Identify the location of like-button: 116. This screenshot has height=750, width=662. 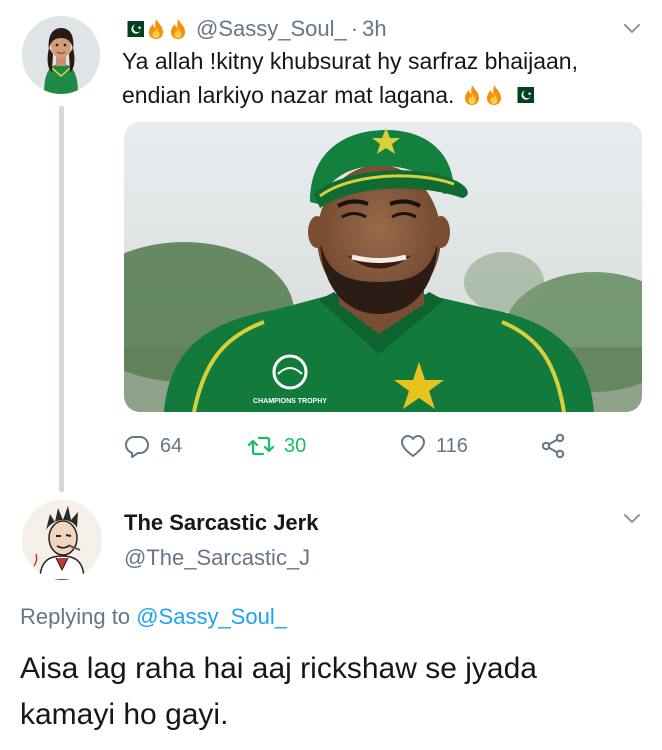
(434, 446).